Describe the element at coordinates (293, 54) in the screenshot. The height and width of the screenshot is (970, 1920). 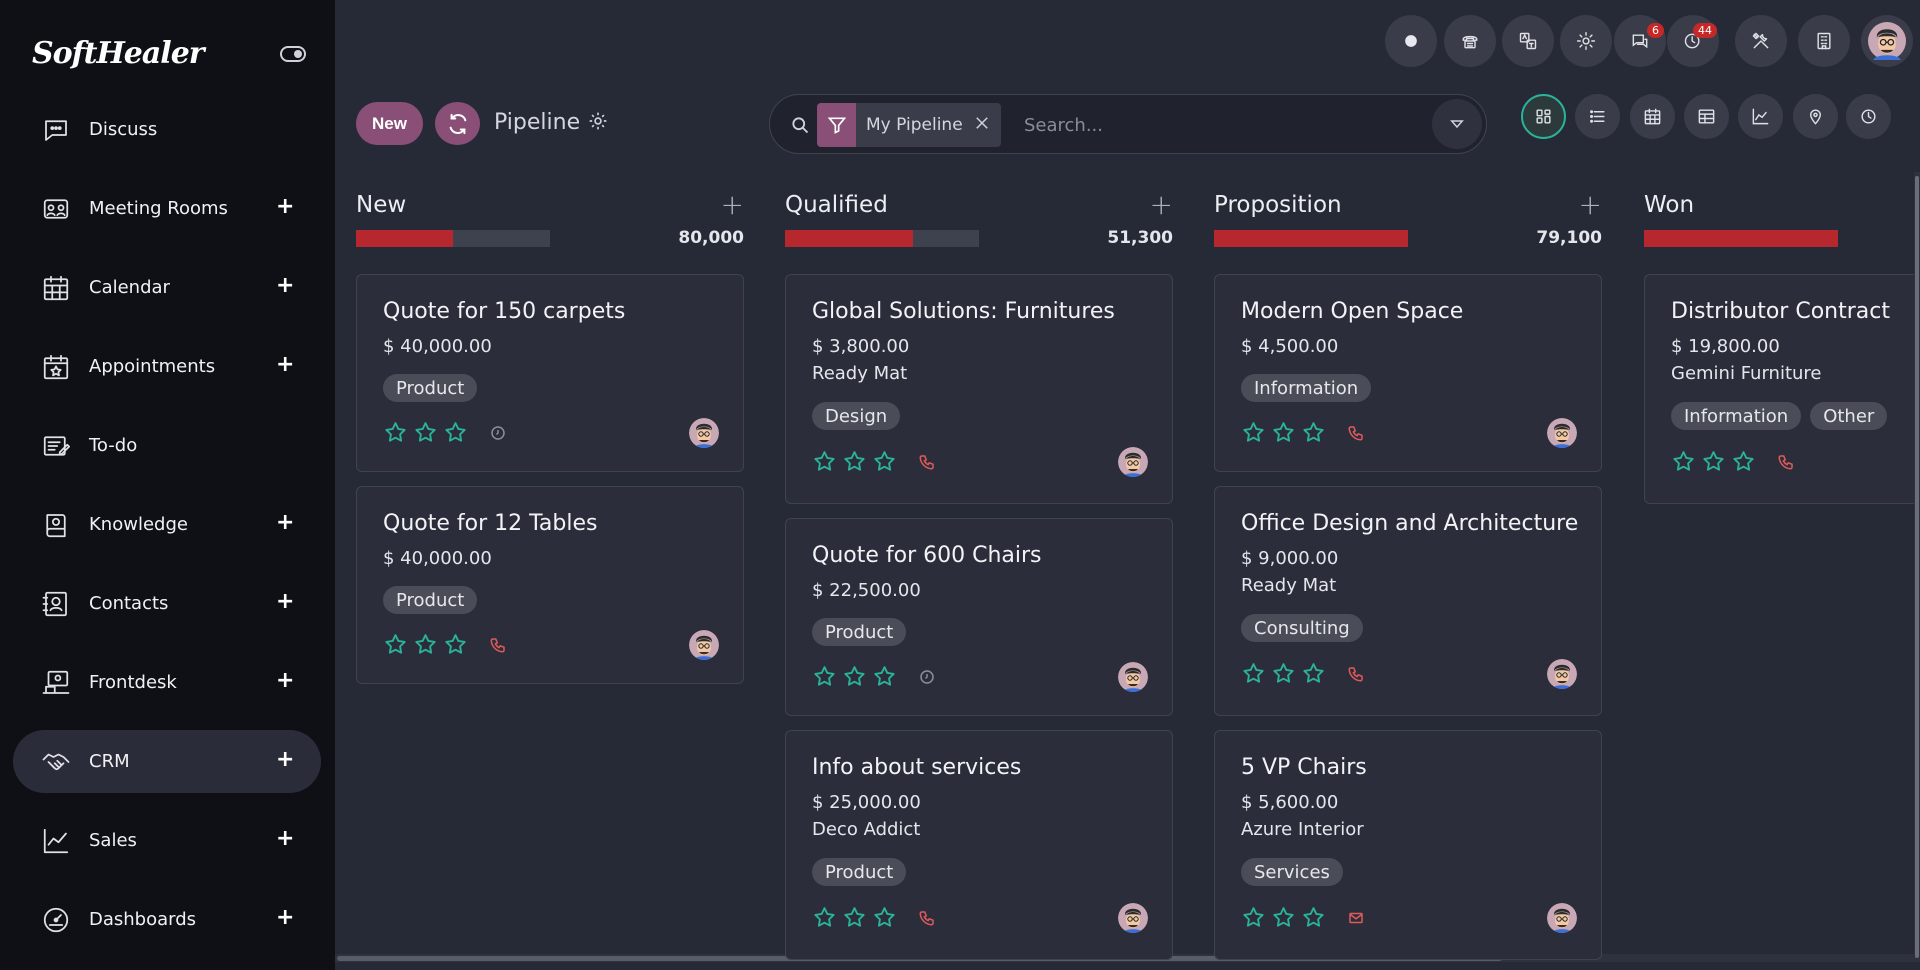
I see `sidebar-toggle-icon` at that location.